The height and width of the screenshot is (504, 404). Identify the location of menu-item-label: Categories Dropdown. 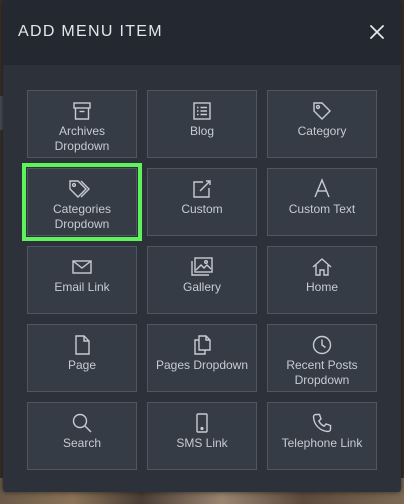
(82, 216).